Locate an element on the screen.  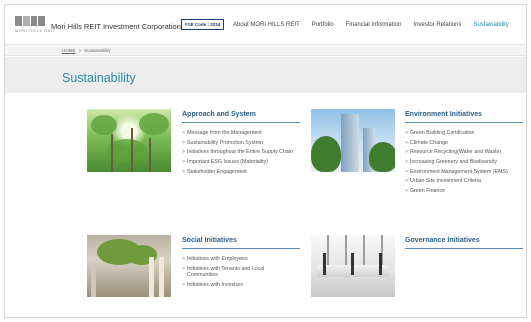
governance-thumbnail is located at coordinates (353, 266).